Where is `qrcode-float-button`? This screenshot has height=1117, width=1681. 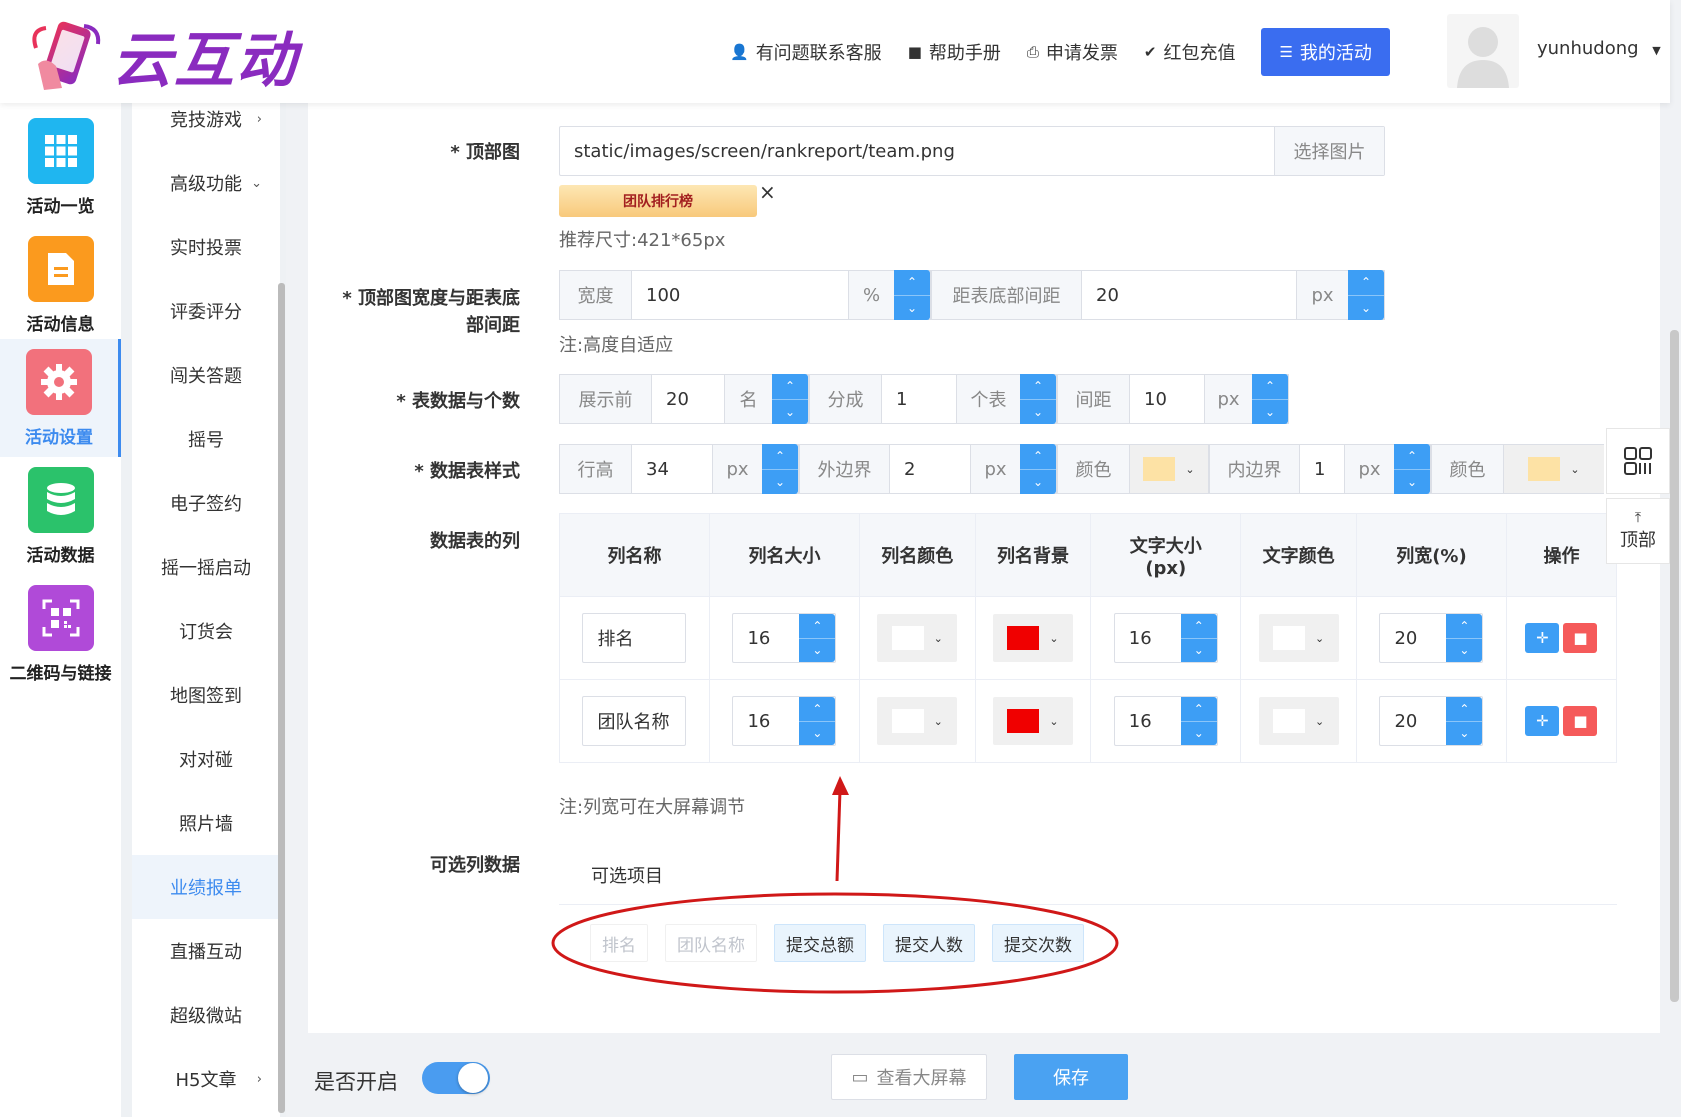
qrcode-float-button is located at coordinates (1638, 461).